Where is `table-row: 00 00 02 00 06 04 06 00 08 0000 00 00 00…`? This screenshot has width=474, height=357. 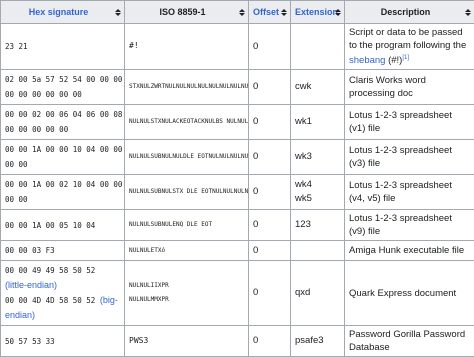
table-row: 00 00 02 00 06 04 06 00 08 0000 00 00 00… is located at coordinates (237, 122).